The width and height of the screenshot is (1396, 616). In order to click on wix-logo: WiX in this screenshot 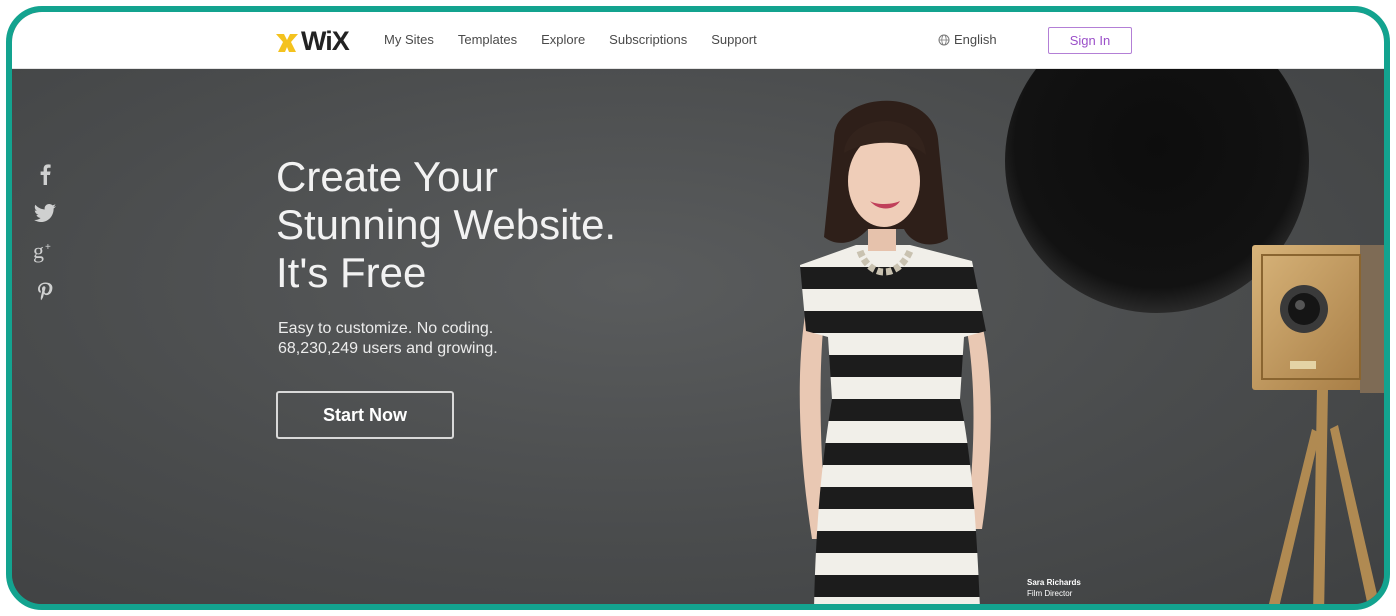, I will do `click(313, 41)`.